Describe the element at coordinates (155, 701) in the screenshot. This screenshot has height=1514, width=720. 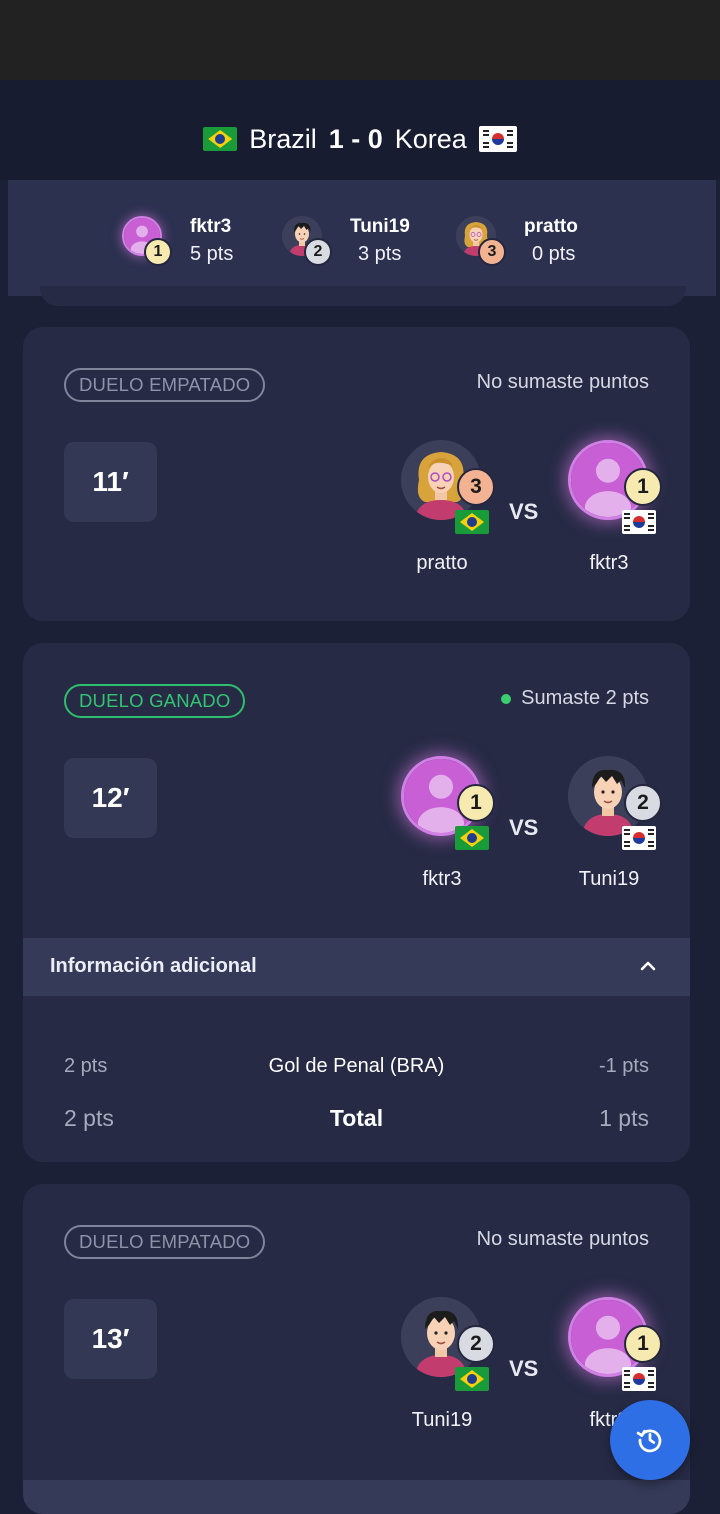
I see `duel-status-badge: DUELO GANADO` at that location.